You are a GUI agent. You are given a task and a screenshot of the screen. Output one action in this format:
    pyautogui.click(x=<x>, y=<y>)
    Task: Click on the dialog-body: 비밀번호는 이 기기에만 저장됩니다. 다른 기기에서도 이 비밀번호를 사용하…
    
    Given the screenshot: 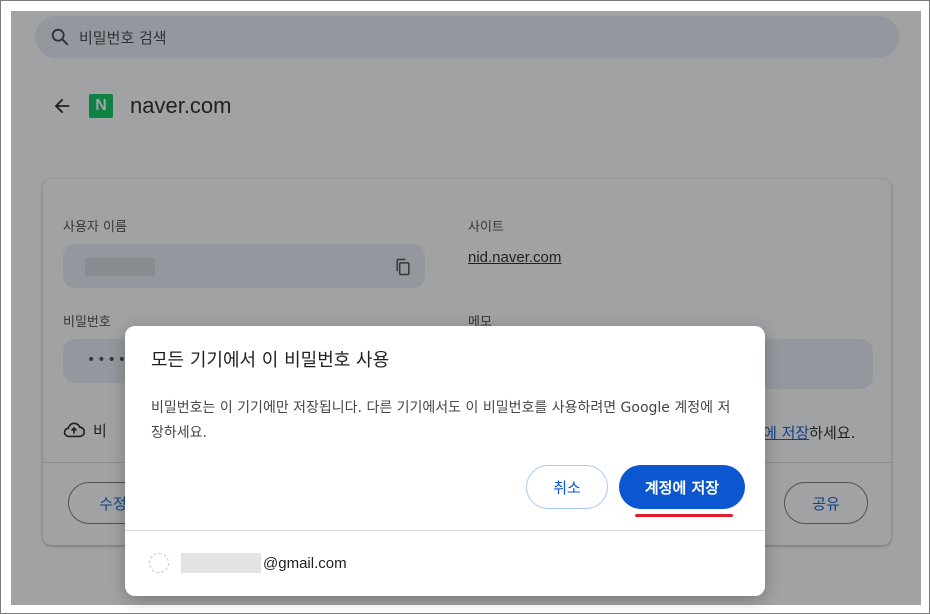 What is the action you would take?
    pyautogui.click(x=441, y=420)
    